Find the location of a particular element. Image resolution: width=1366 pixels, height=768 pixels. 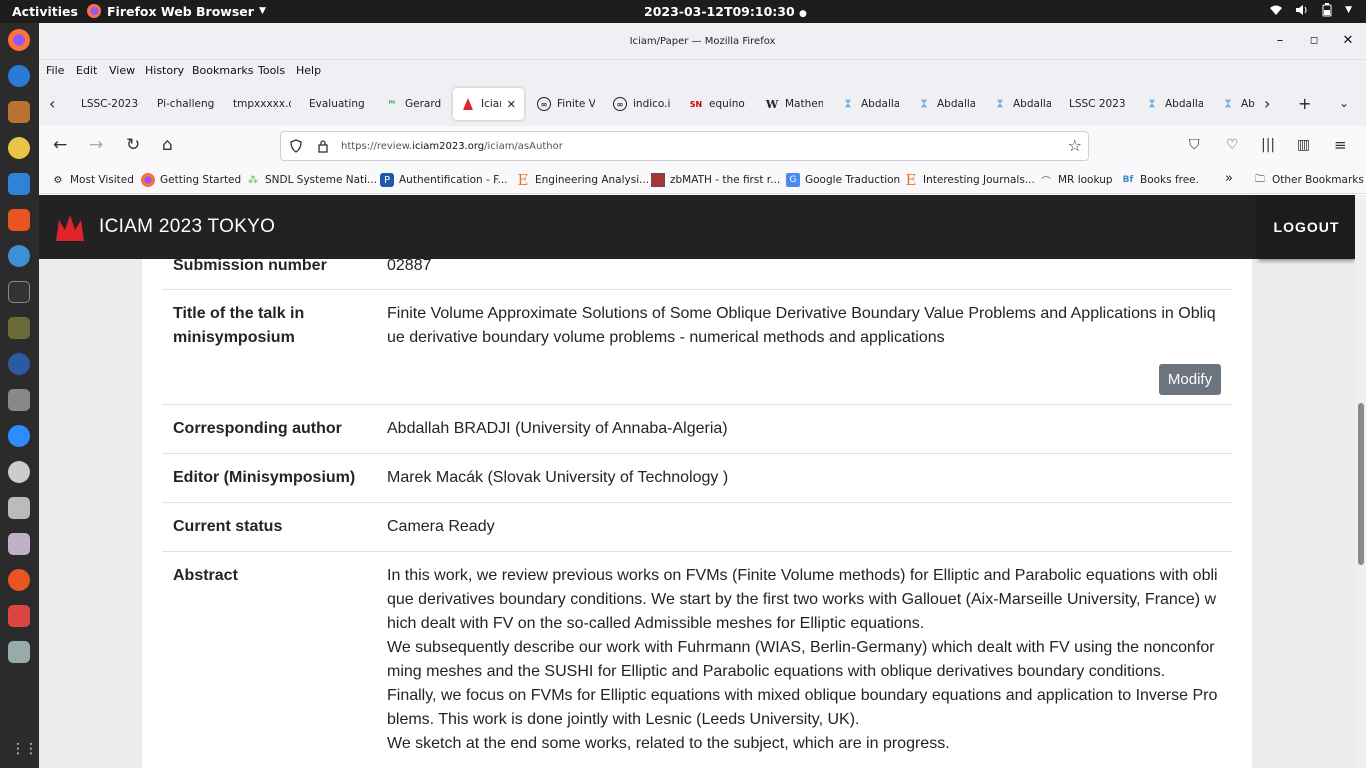

files-launcher-icon is located at coordinates (19, 112).